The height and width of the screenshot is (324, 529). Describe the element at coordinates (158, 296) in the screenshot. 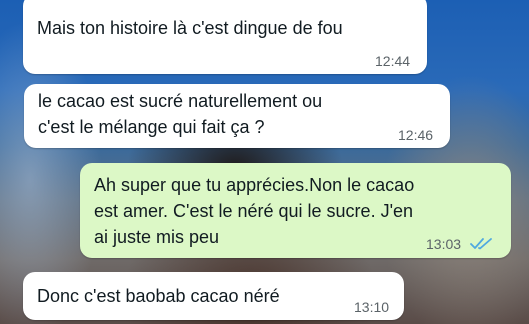

I see `message-text: Donc c'est baobab cacao néré` at that location.